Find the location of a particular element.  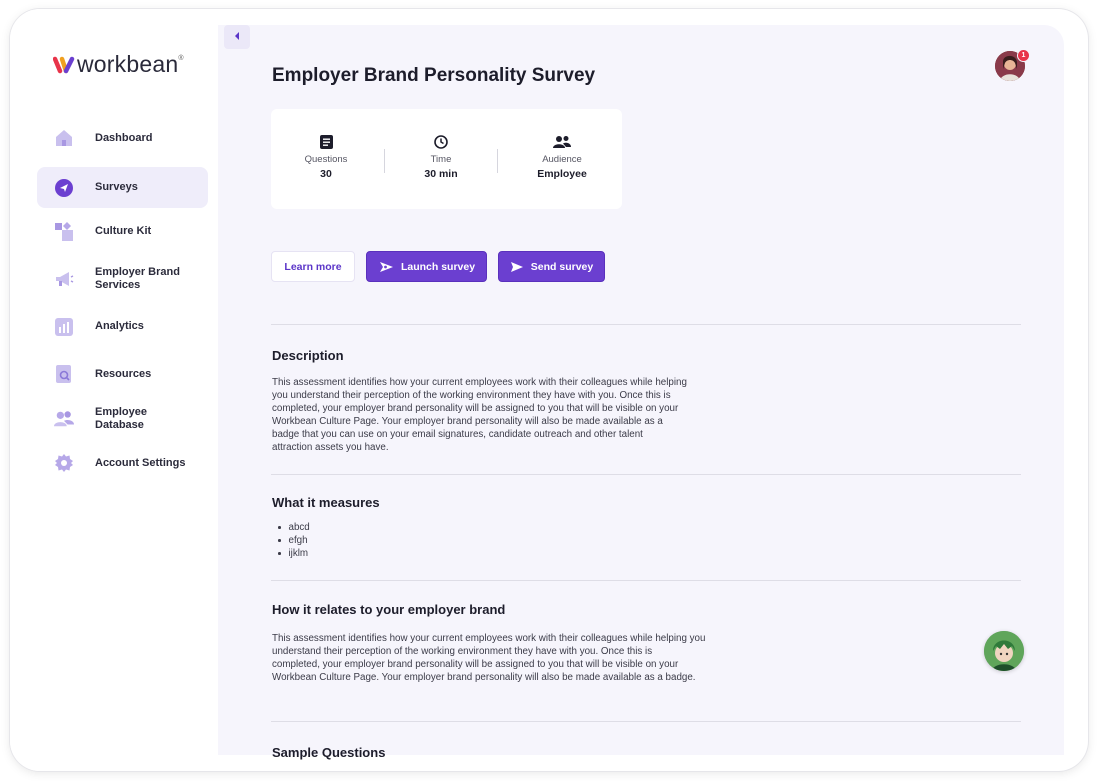

launch-survey-button: Launch survey is located at coordinates (426, 266).